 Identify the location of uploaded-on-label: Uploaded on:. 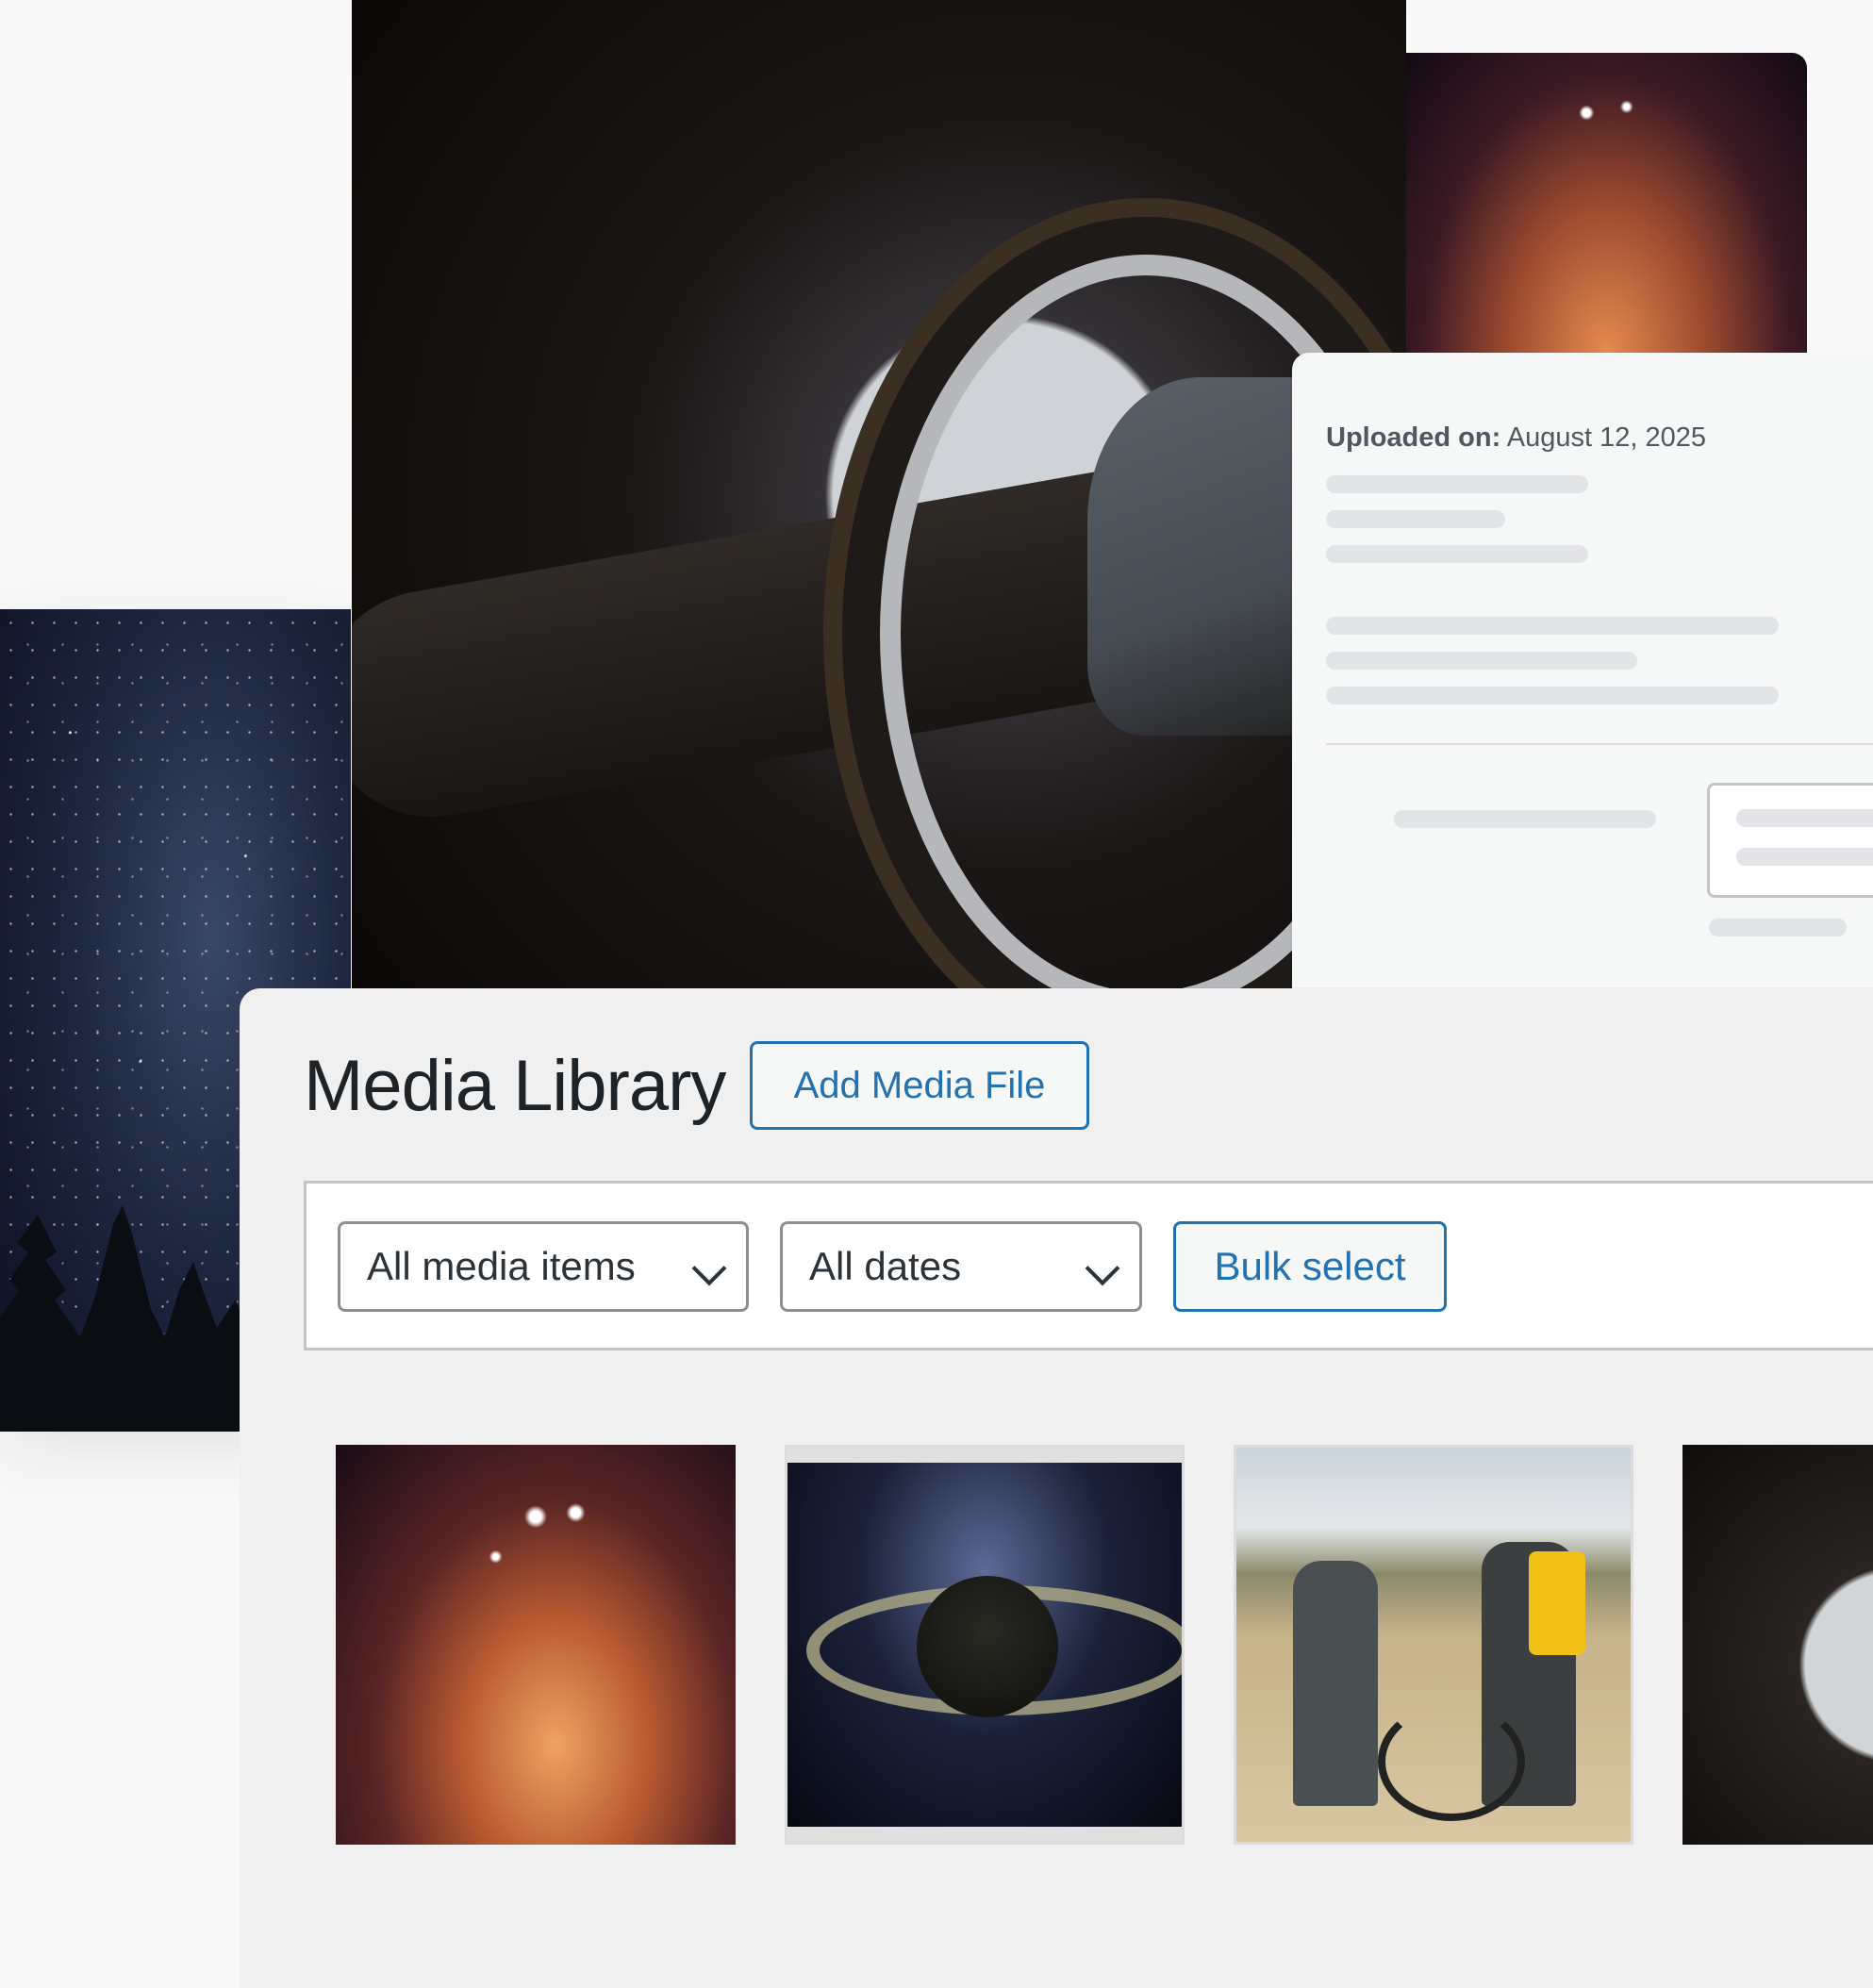
(1413, 437).